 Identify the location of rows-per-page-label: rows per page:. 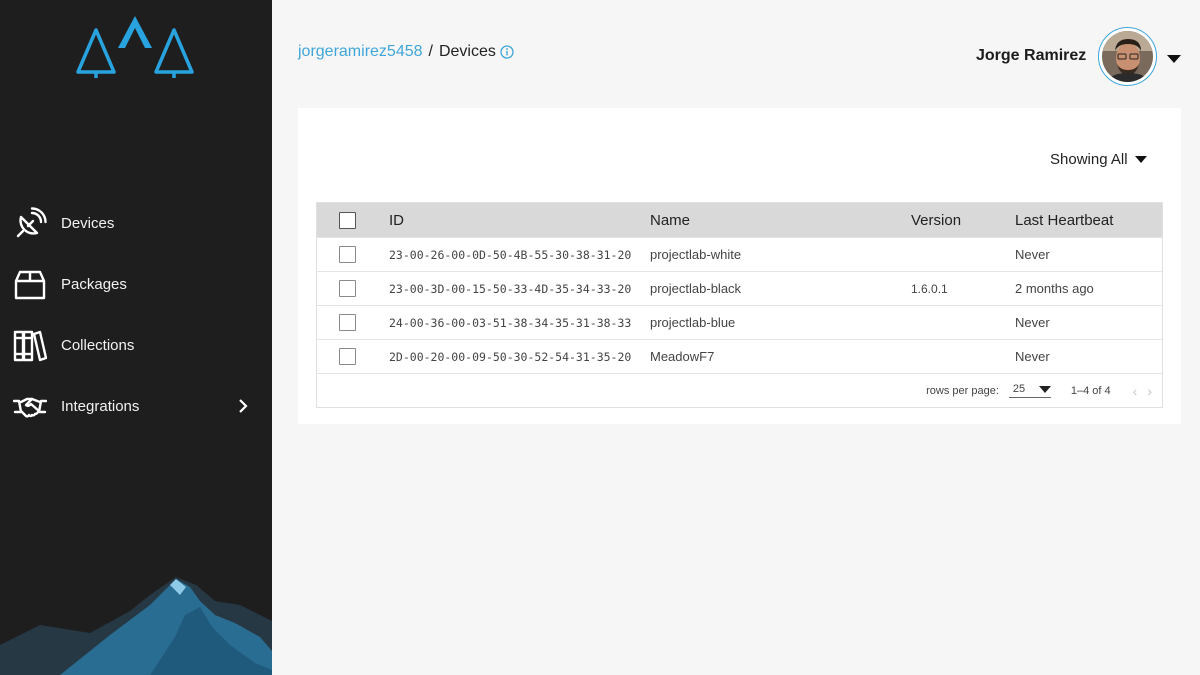
(962, 390).